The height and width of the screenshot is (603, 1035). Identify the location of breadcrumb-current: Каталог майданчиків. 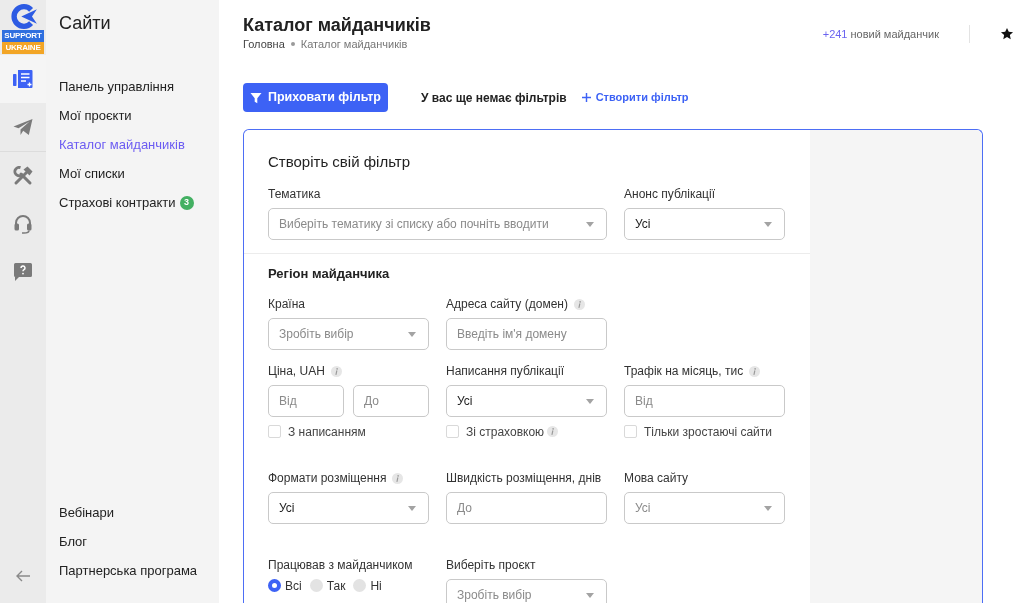
(354, 44).